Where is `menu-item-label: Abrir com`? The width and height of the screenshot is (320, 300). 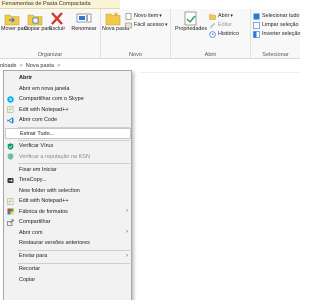 menu-item-label: Abrir com is located at coordinates (31, 232).